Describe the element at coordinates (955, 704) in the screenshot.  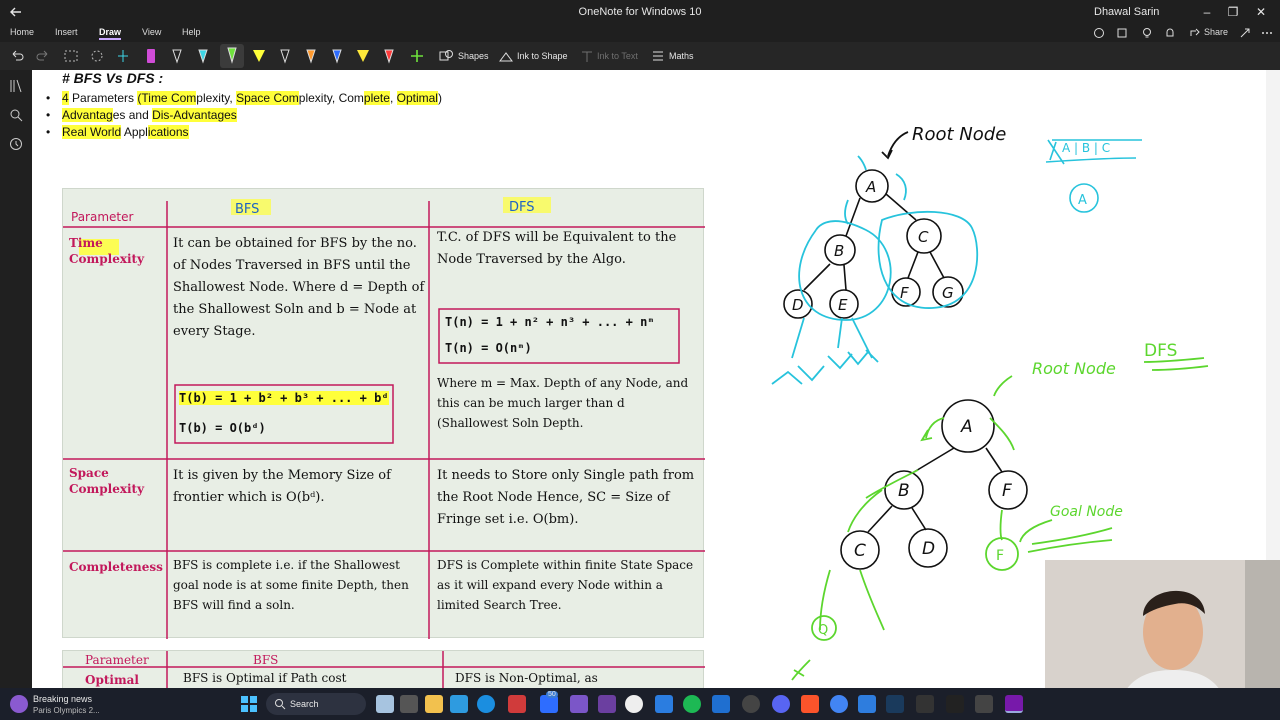
I see `epic-games-icon` at that location.